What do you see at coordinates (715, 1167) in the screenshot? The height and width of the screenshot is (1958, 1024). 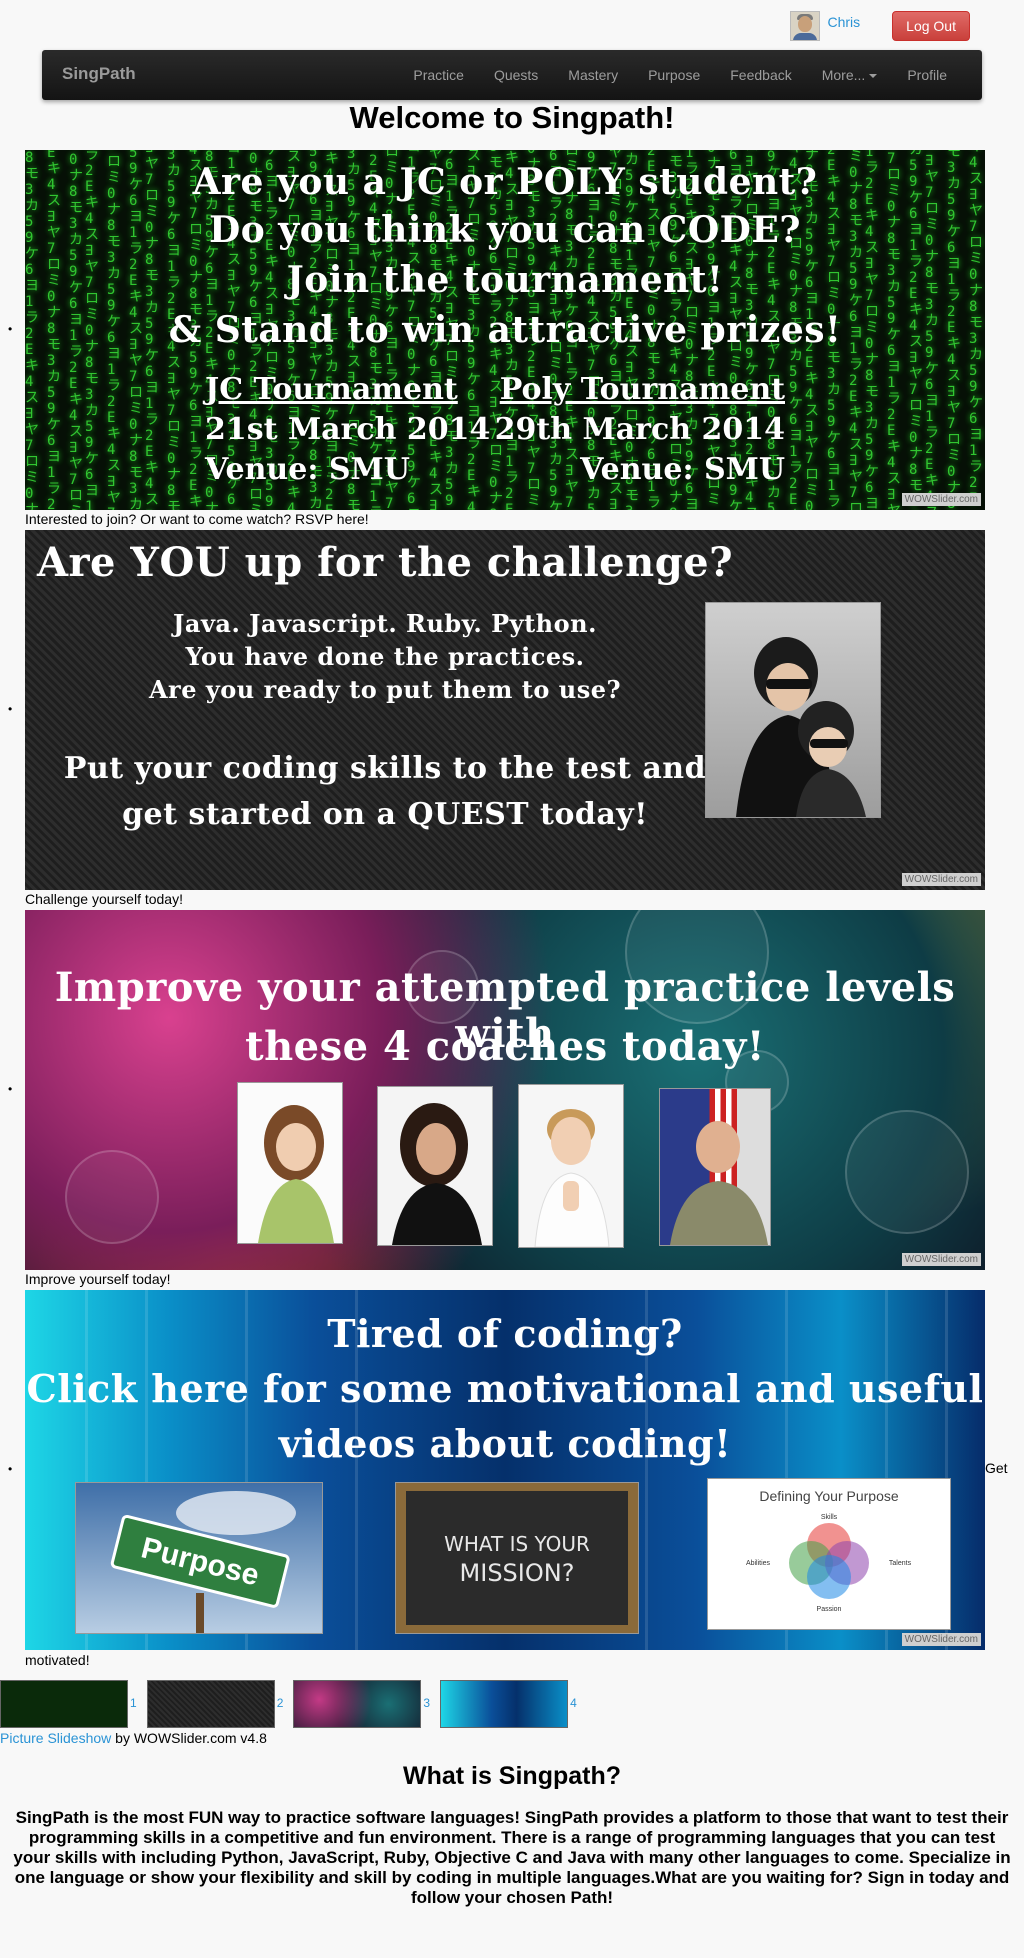 I see `coach-soldier-photo` at bounding box center [715, 1167].